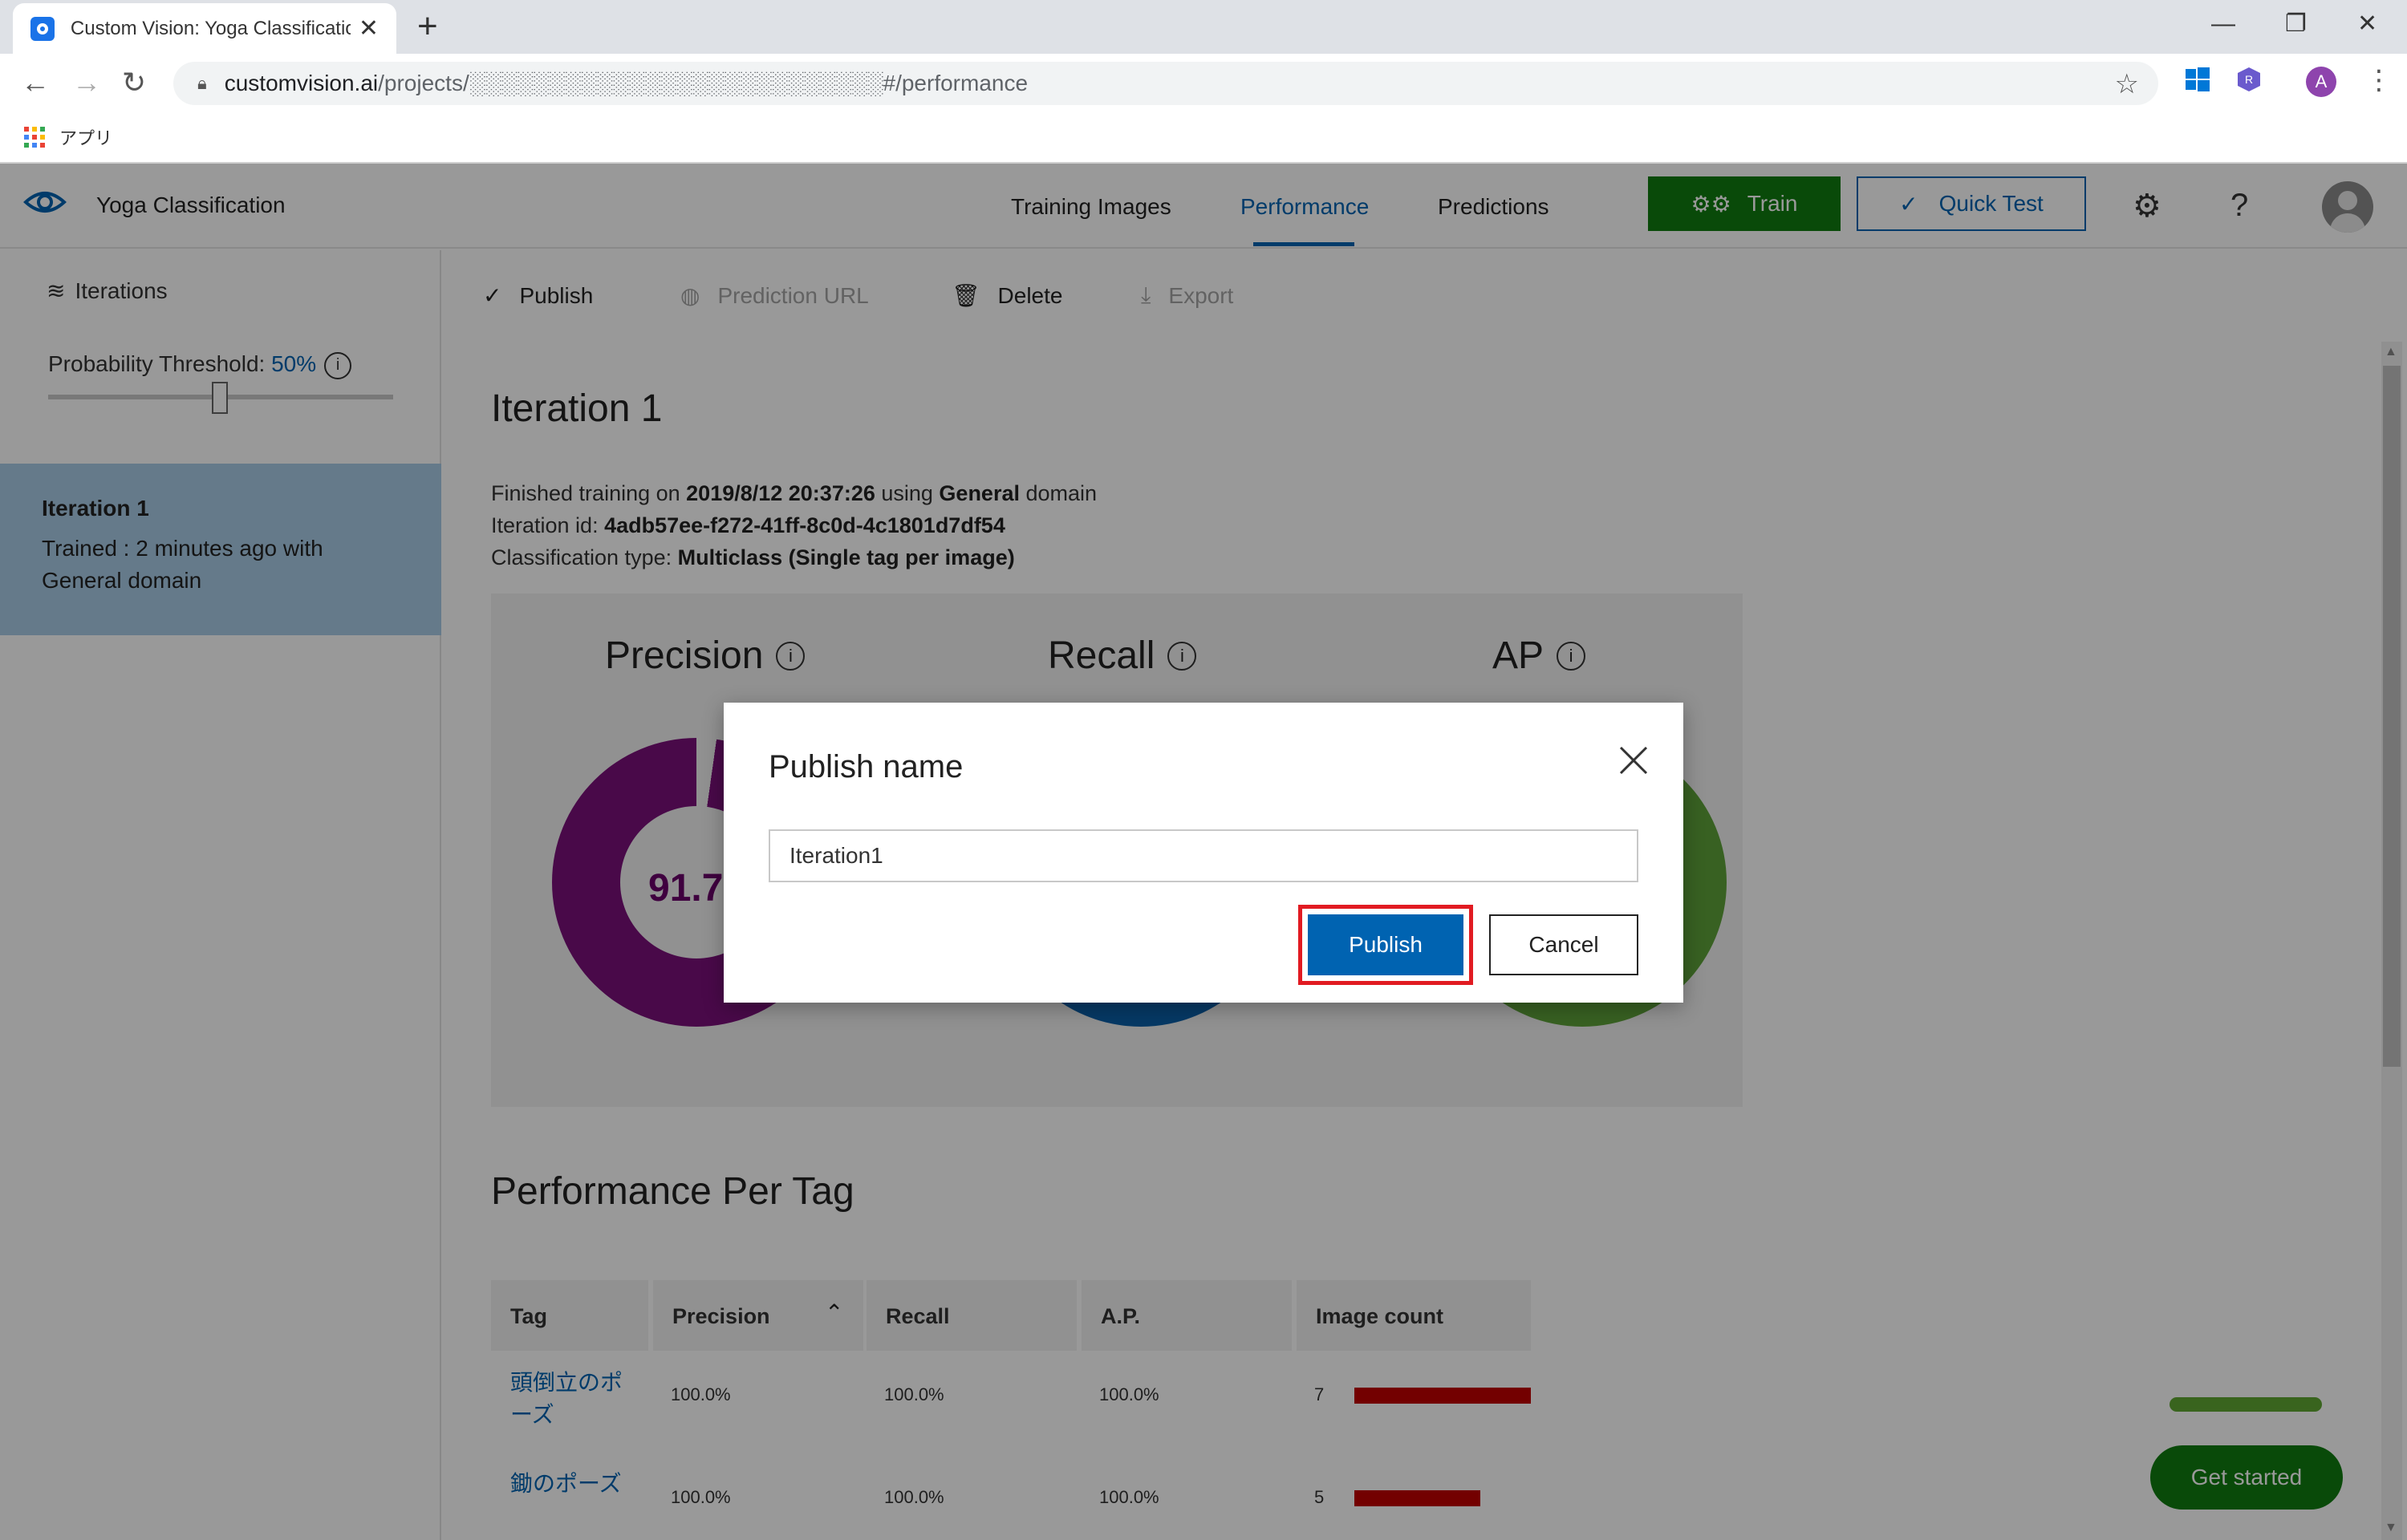  I want to click on publish-name-input, so click(1203, 855).